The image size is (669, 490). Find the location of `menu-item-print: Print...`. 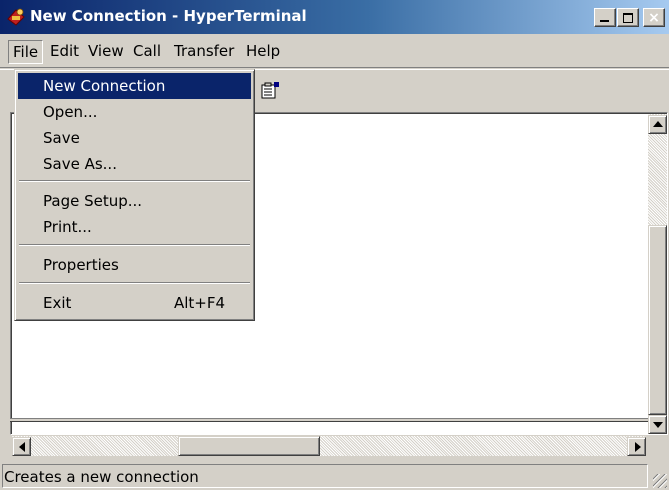

menu-item-print: Print... is located at coordinates (134, 227).